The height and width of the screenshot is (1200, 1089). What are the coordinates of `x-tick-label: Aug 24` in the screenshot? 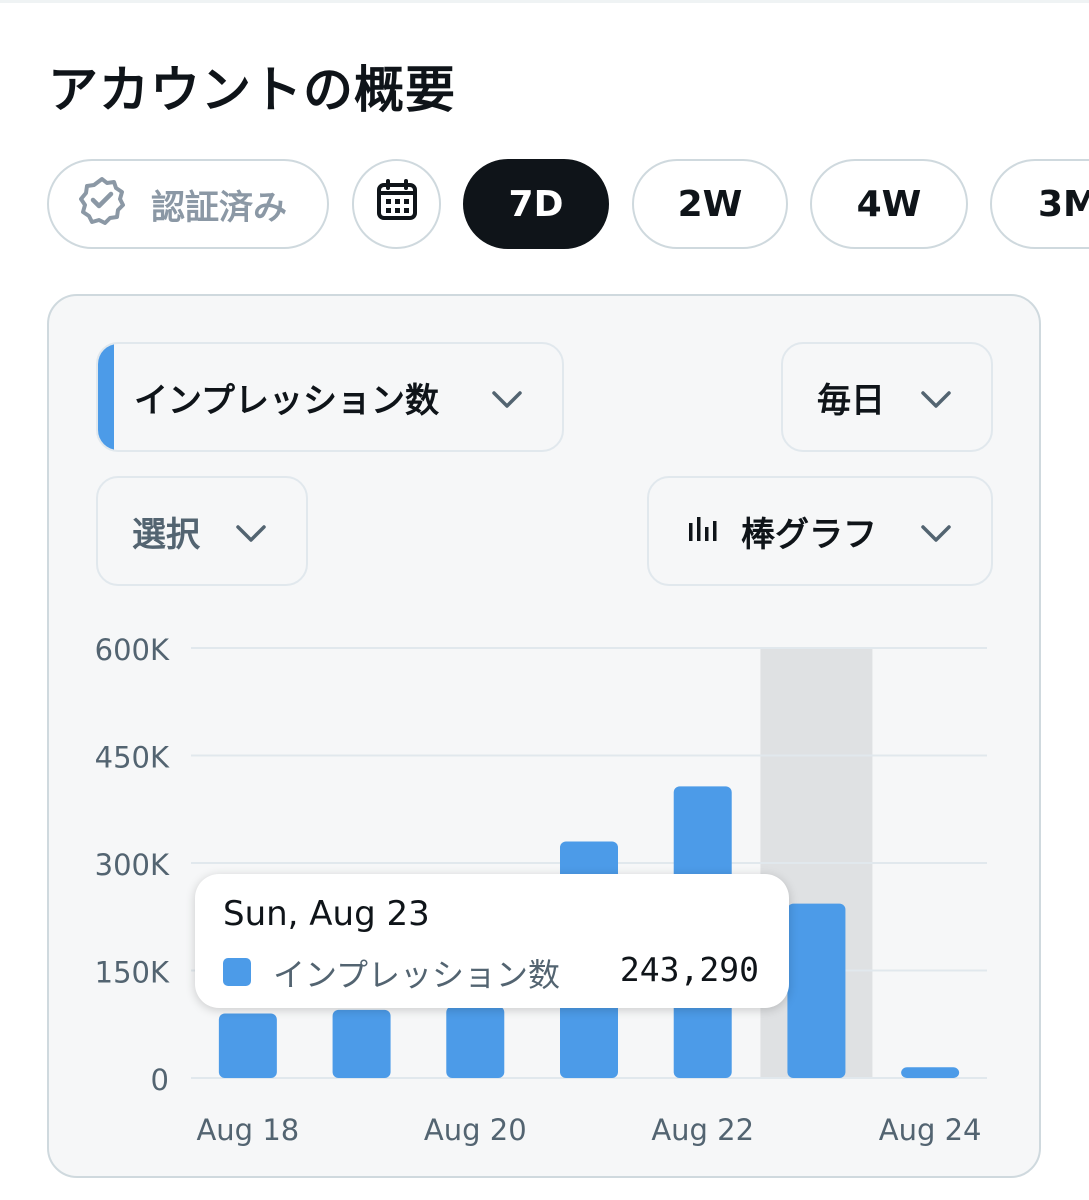 It's located at (930, 1130).